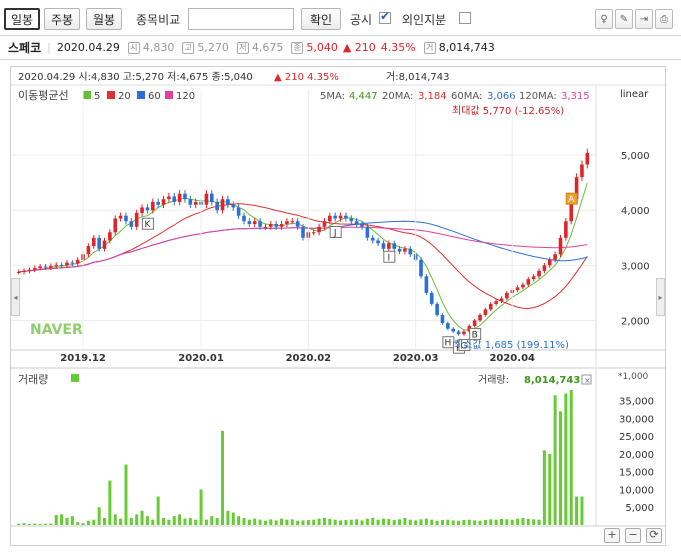  I want to click on price-tick-label: 5,000, so click(635, 156).